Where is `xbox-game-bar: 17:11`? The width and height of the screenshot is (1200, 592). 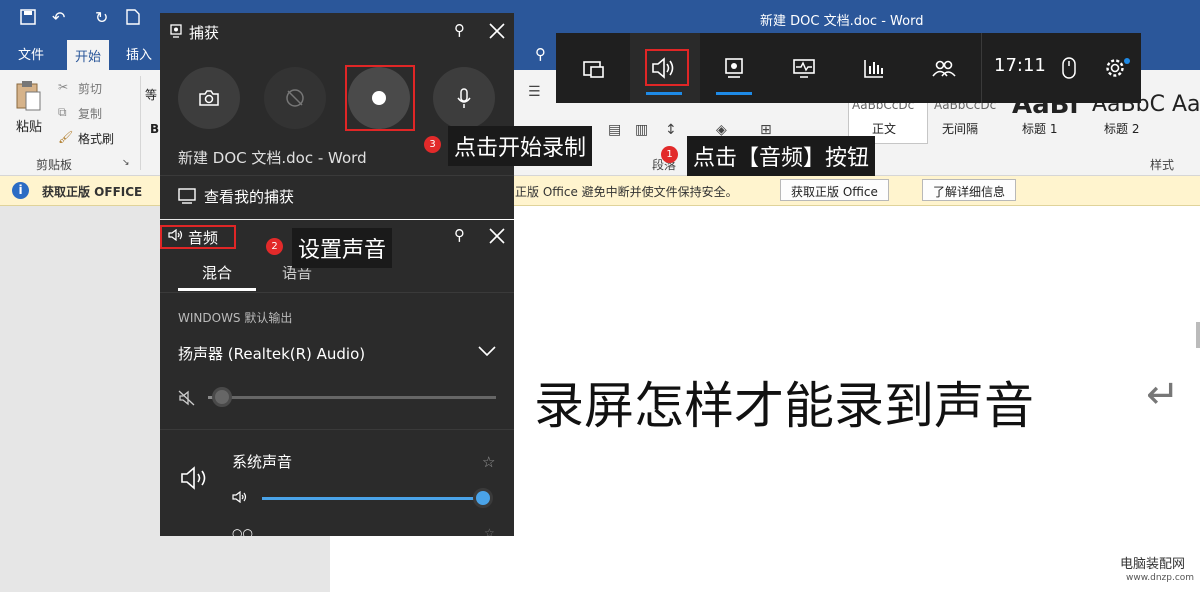 xbox-game-bar: 17:11 is located at coordinates (848, 68).